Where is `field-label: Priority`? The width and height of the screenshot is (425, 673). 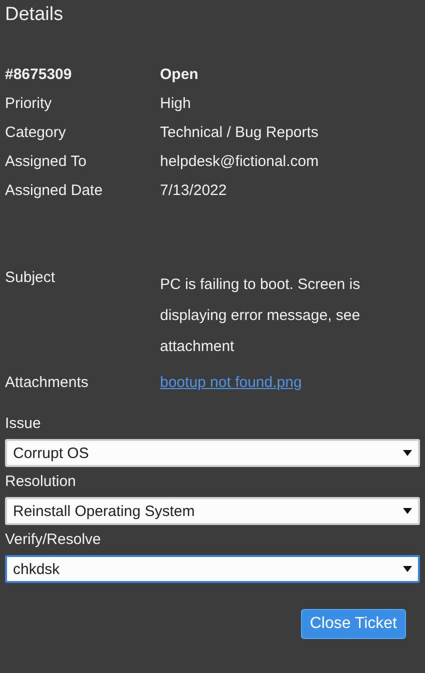 field-label: Priority is located at coordinates (29, 103).